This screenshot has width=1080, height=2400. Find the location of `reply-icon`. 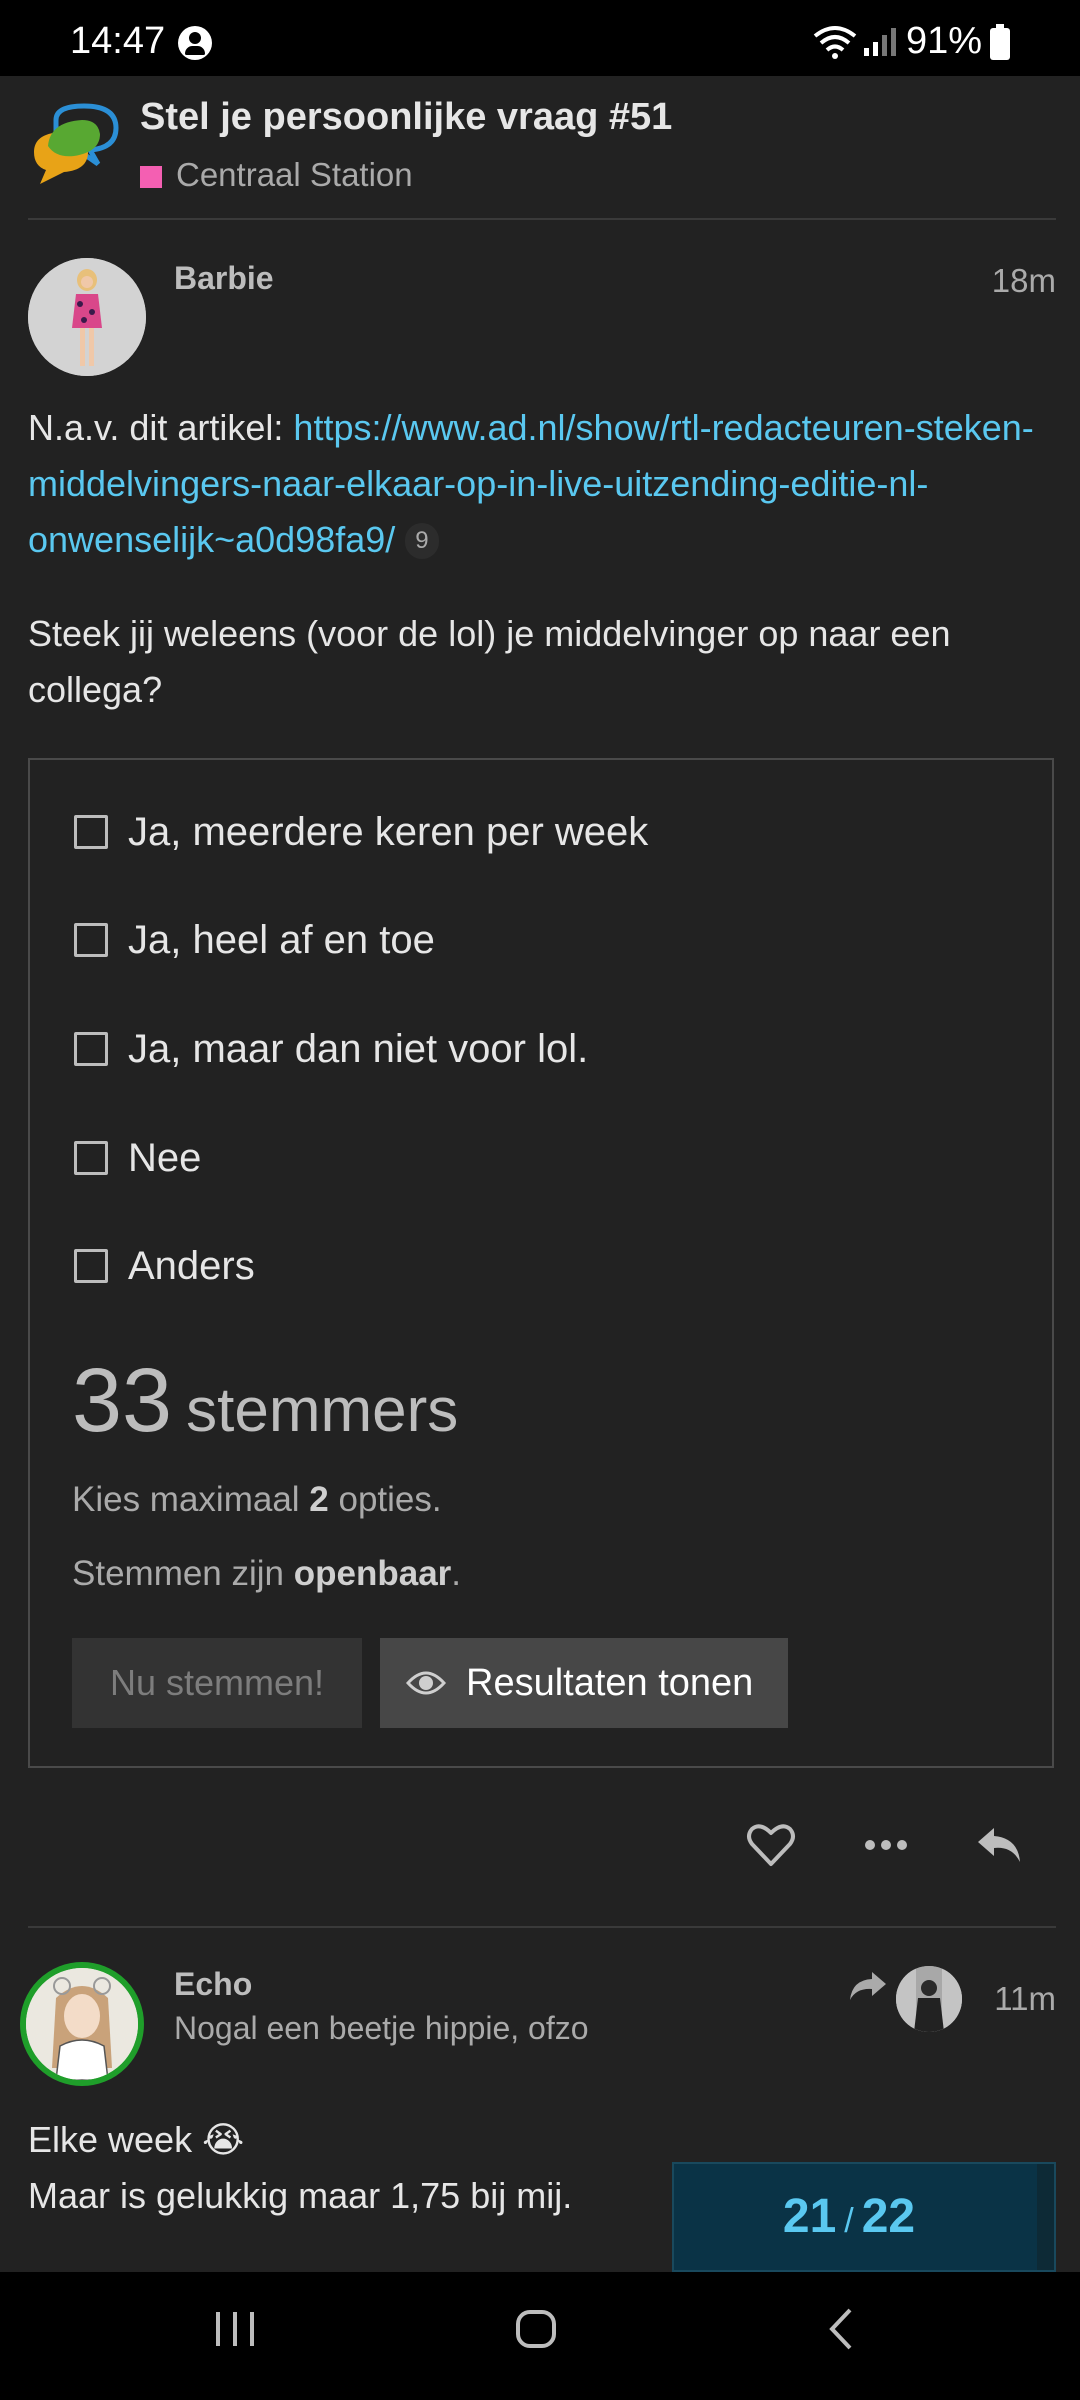

reply-icon is located at coordinates (999, 1845).